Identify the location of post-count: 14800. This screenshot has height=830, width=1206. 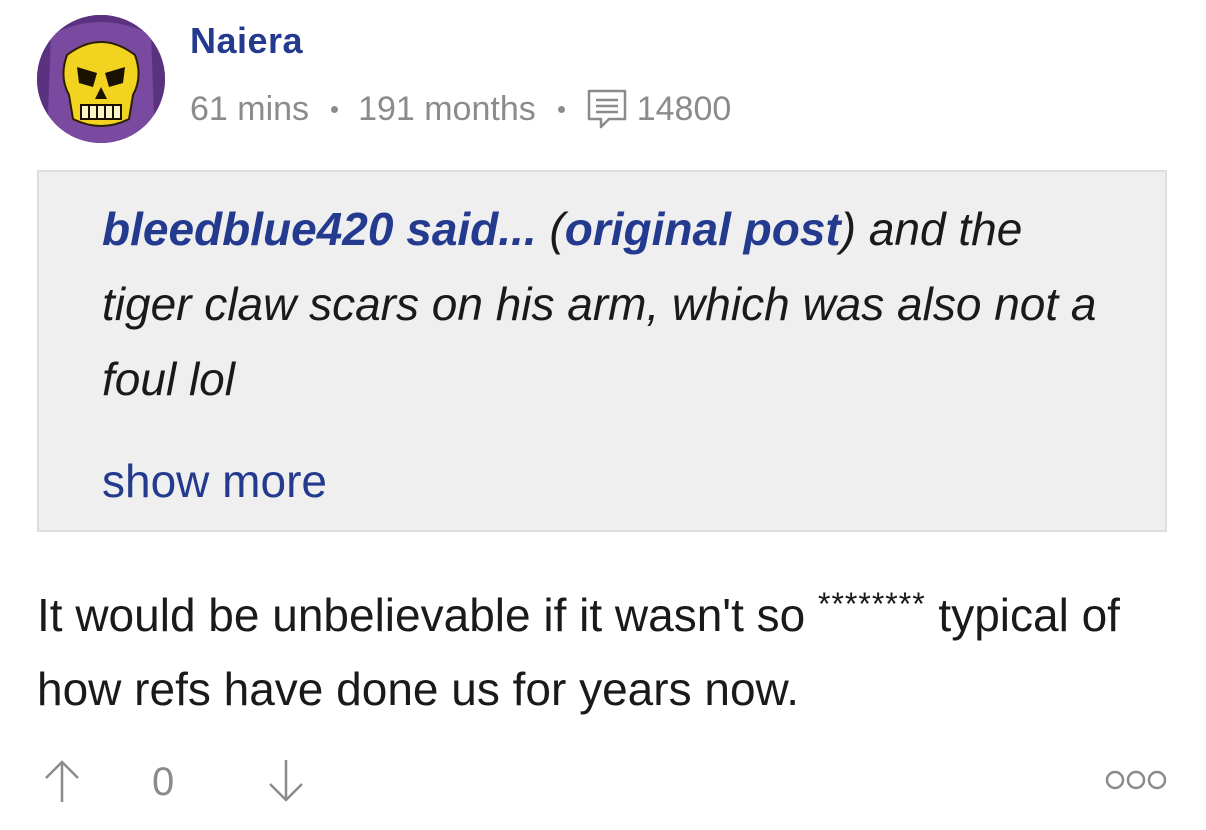
(684, 108).